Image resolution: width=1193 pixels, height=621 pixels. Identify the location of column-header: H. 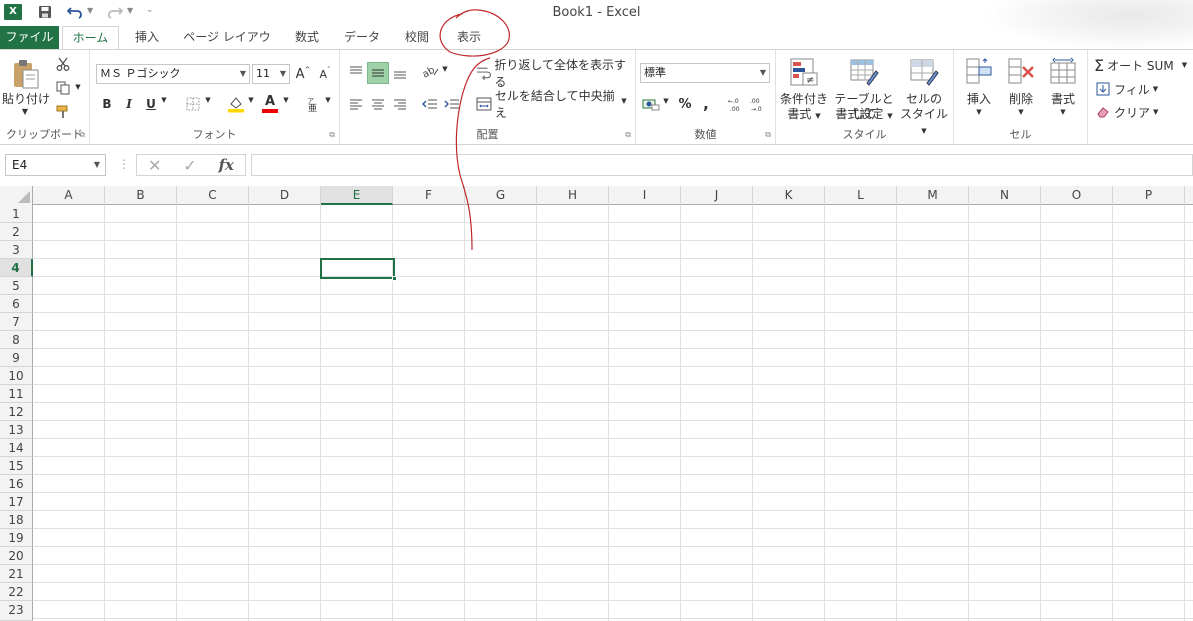
(573, 195).